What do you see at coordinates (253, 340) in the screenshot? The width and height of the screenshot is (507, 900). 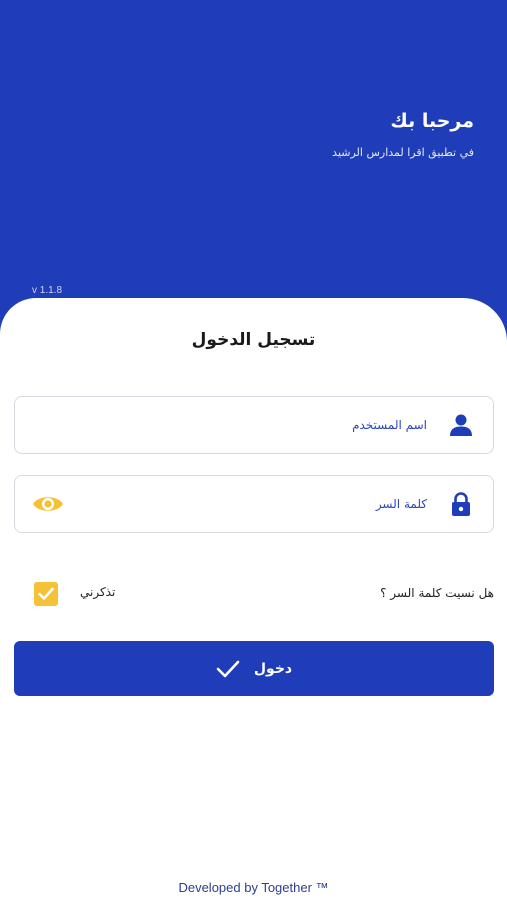 I see `login-title: تسجيل الدخول` at bounding box center [253, 340].